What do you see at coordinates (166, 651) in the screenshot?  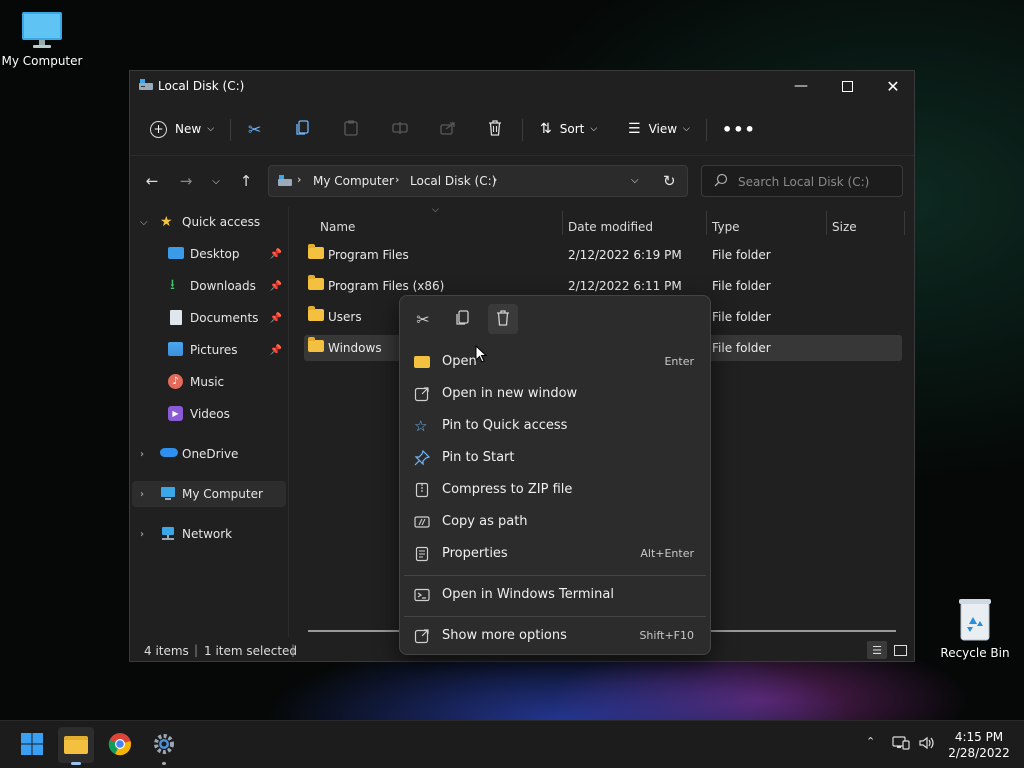 I see `item-count: 4 items` at bounding box center [166, 651].